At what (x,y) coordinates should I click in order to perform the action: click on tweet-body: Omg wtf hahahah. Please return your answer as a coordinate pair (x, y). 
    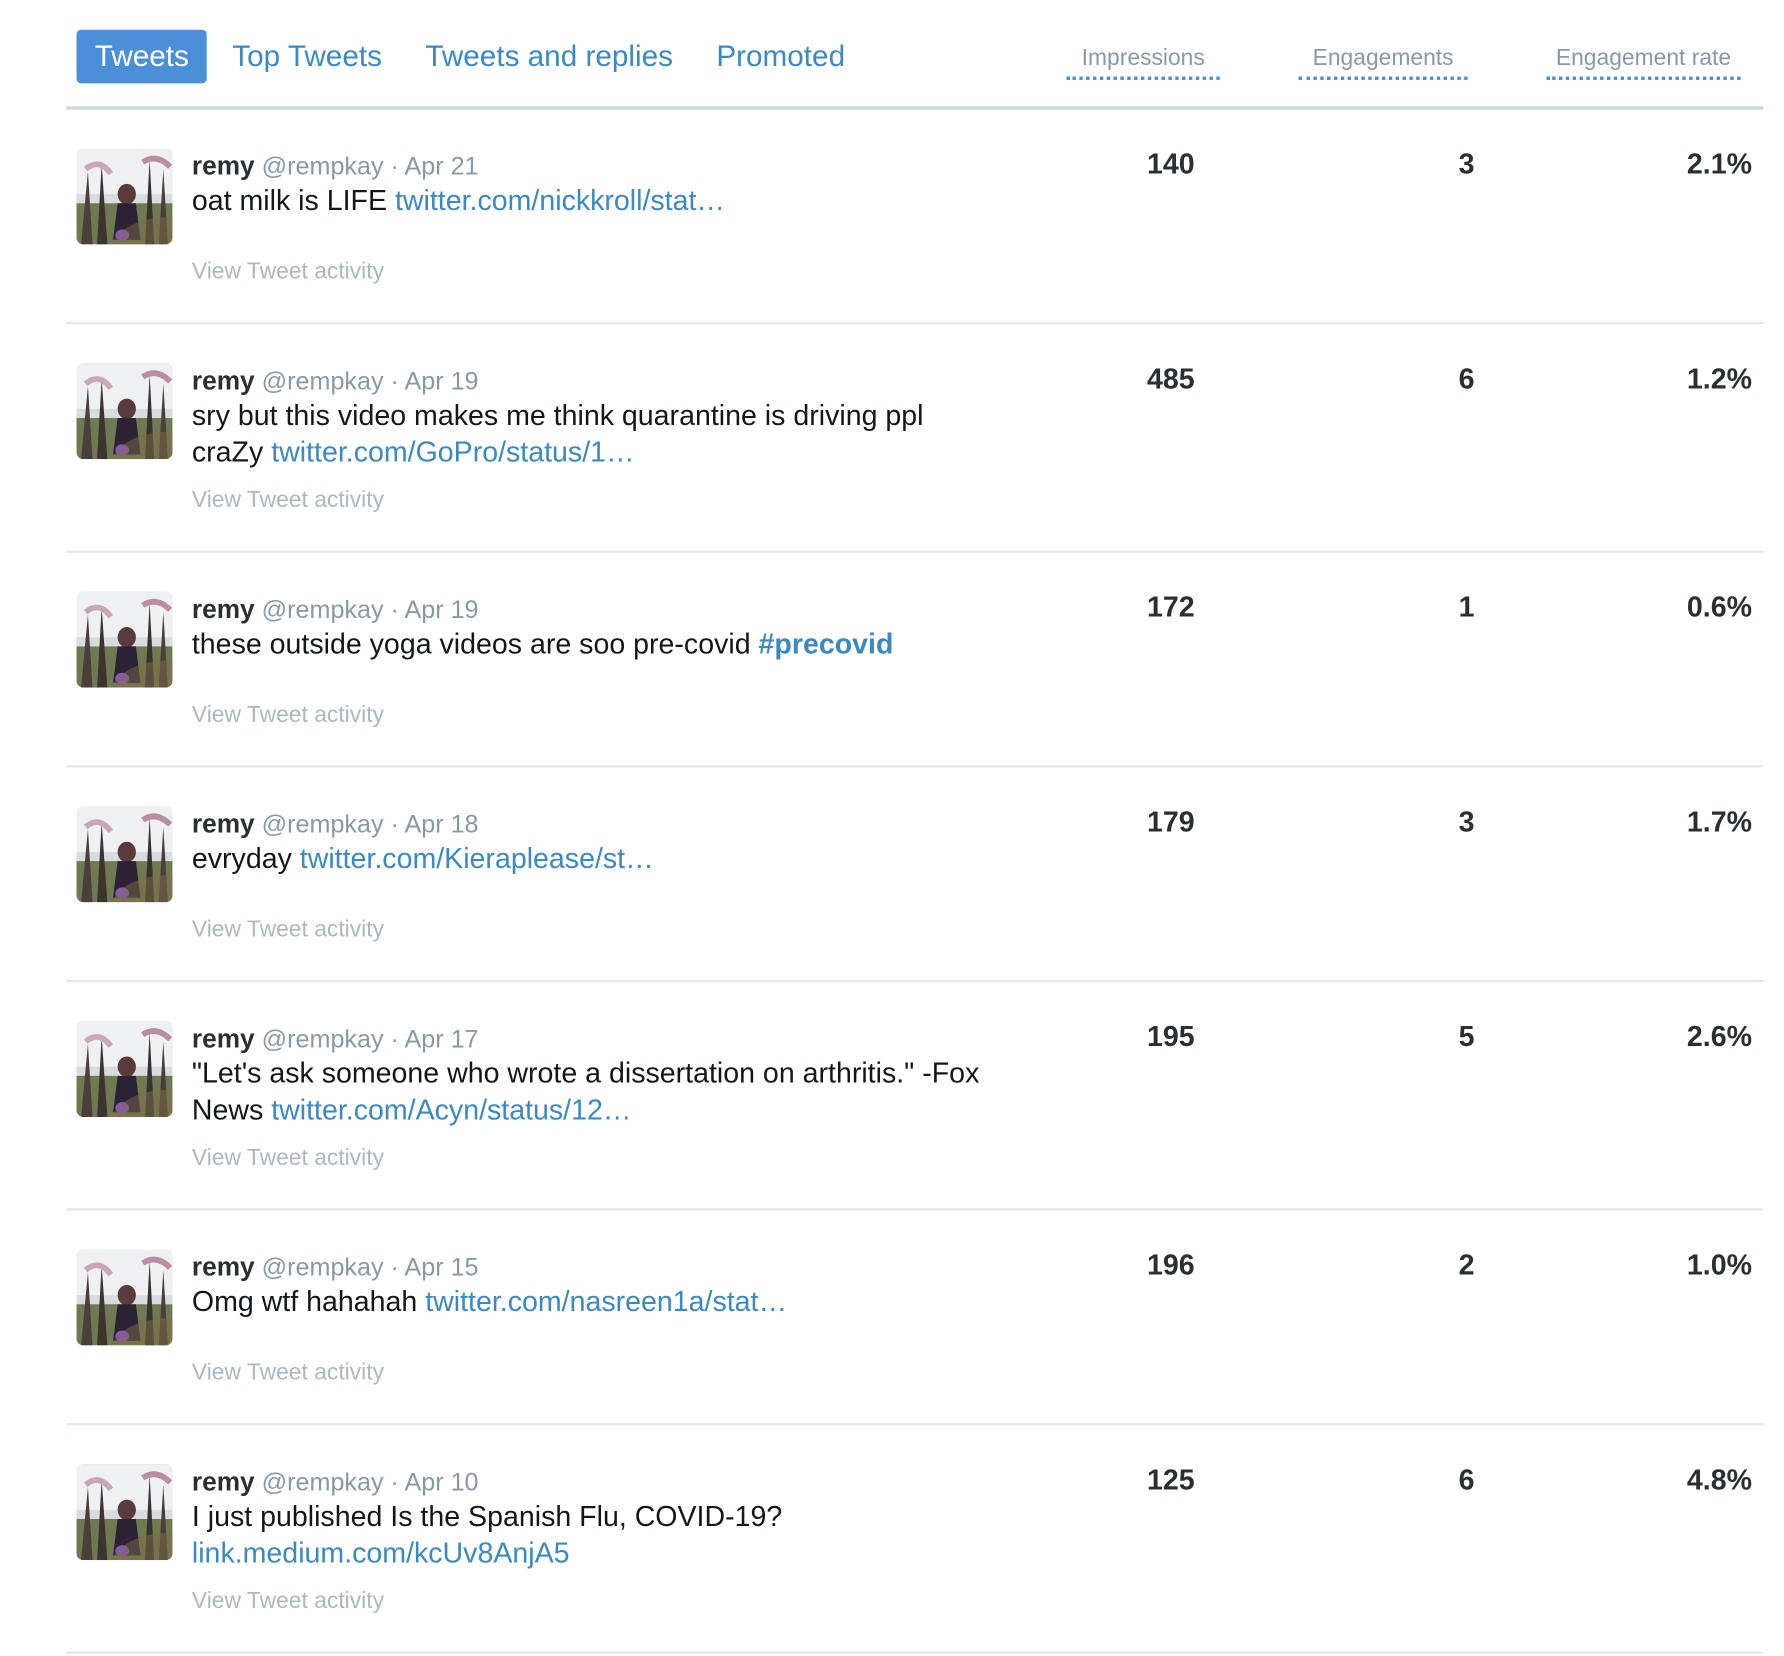
    Looking at the image, I should click on (308, 1302).